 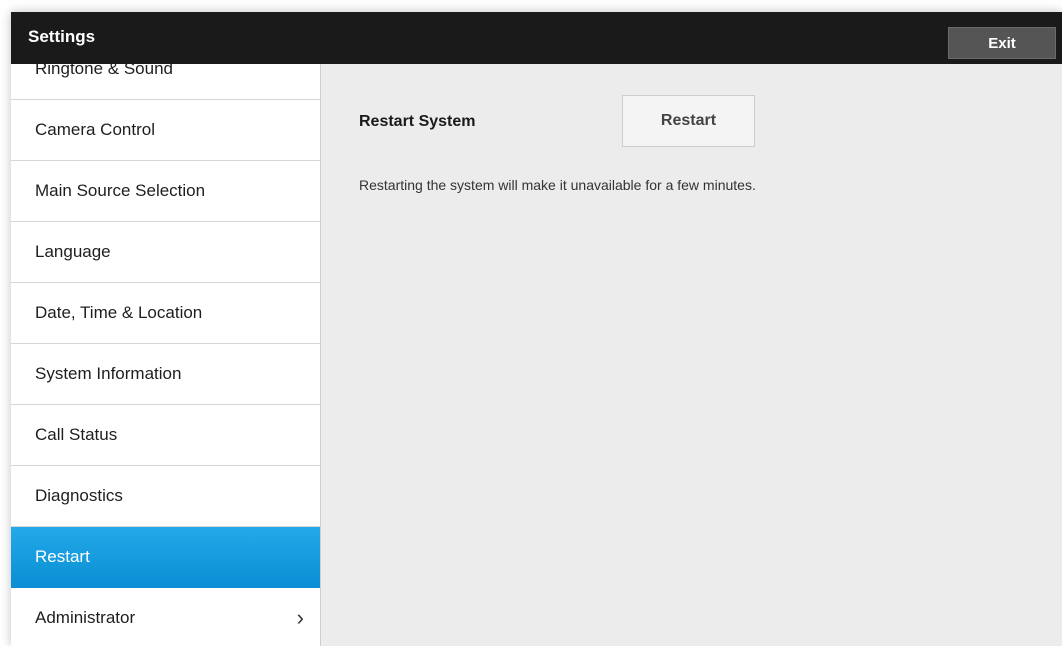 I want to click on sidebar-item-administrator: Administrator ›, so click(x=165, y=617).